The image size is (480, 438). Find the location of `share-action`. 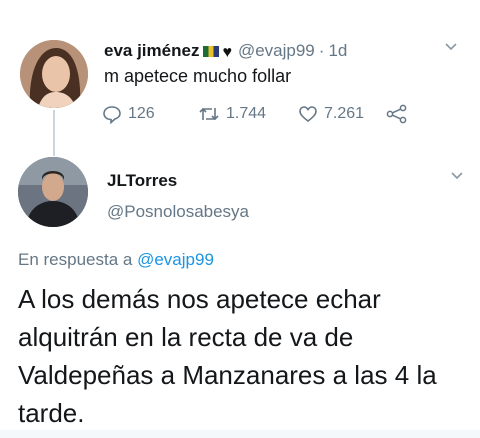

share-action is located at coordinates (397, 114).